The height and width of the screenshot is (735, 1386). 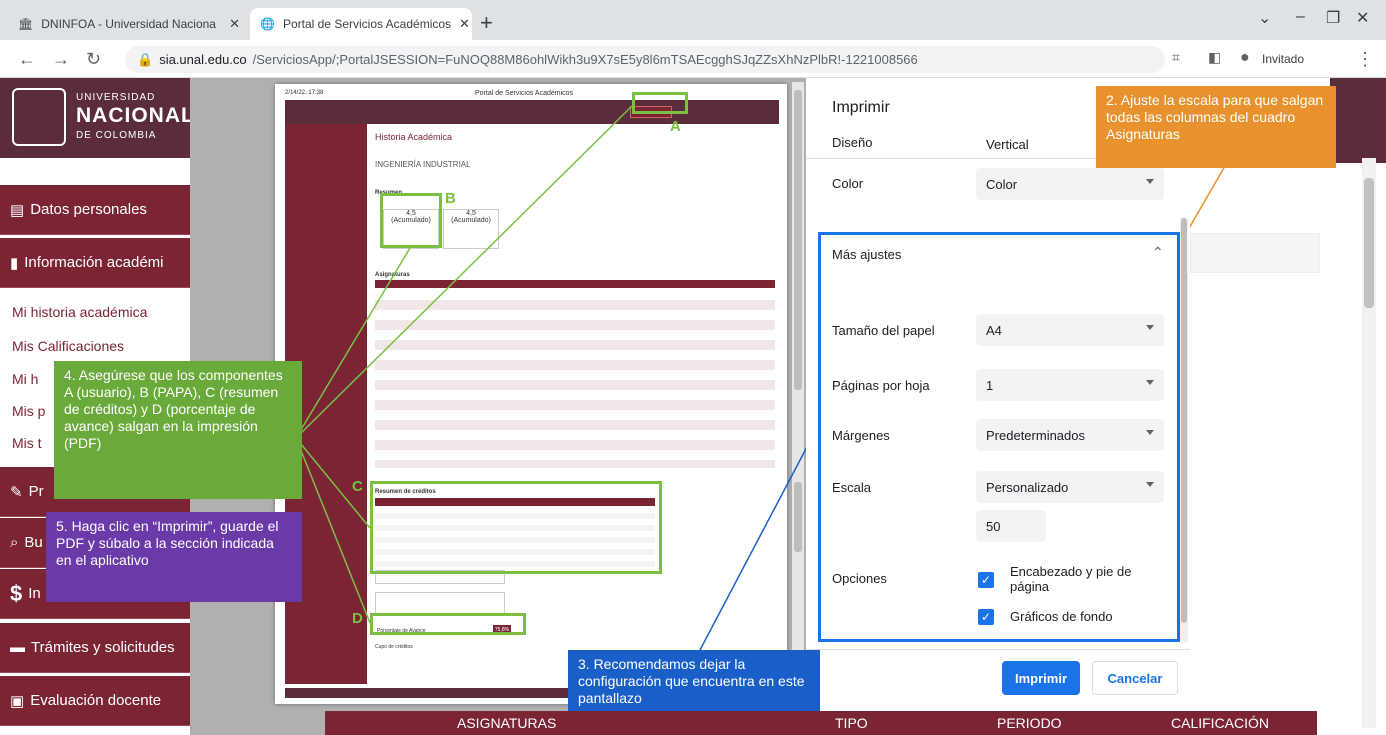 I want to click on papel-value: A4, so click(x=994, y=330).